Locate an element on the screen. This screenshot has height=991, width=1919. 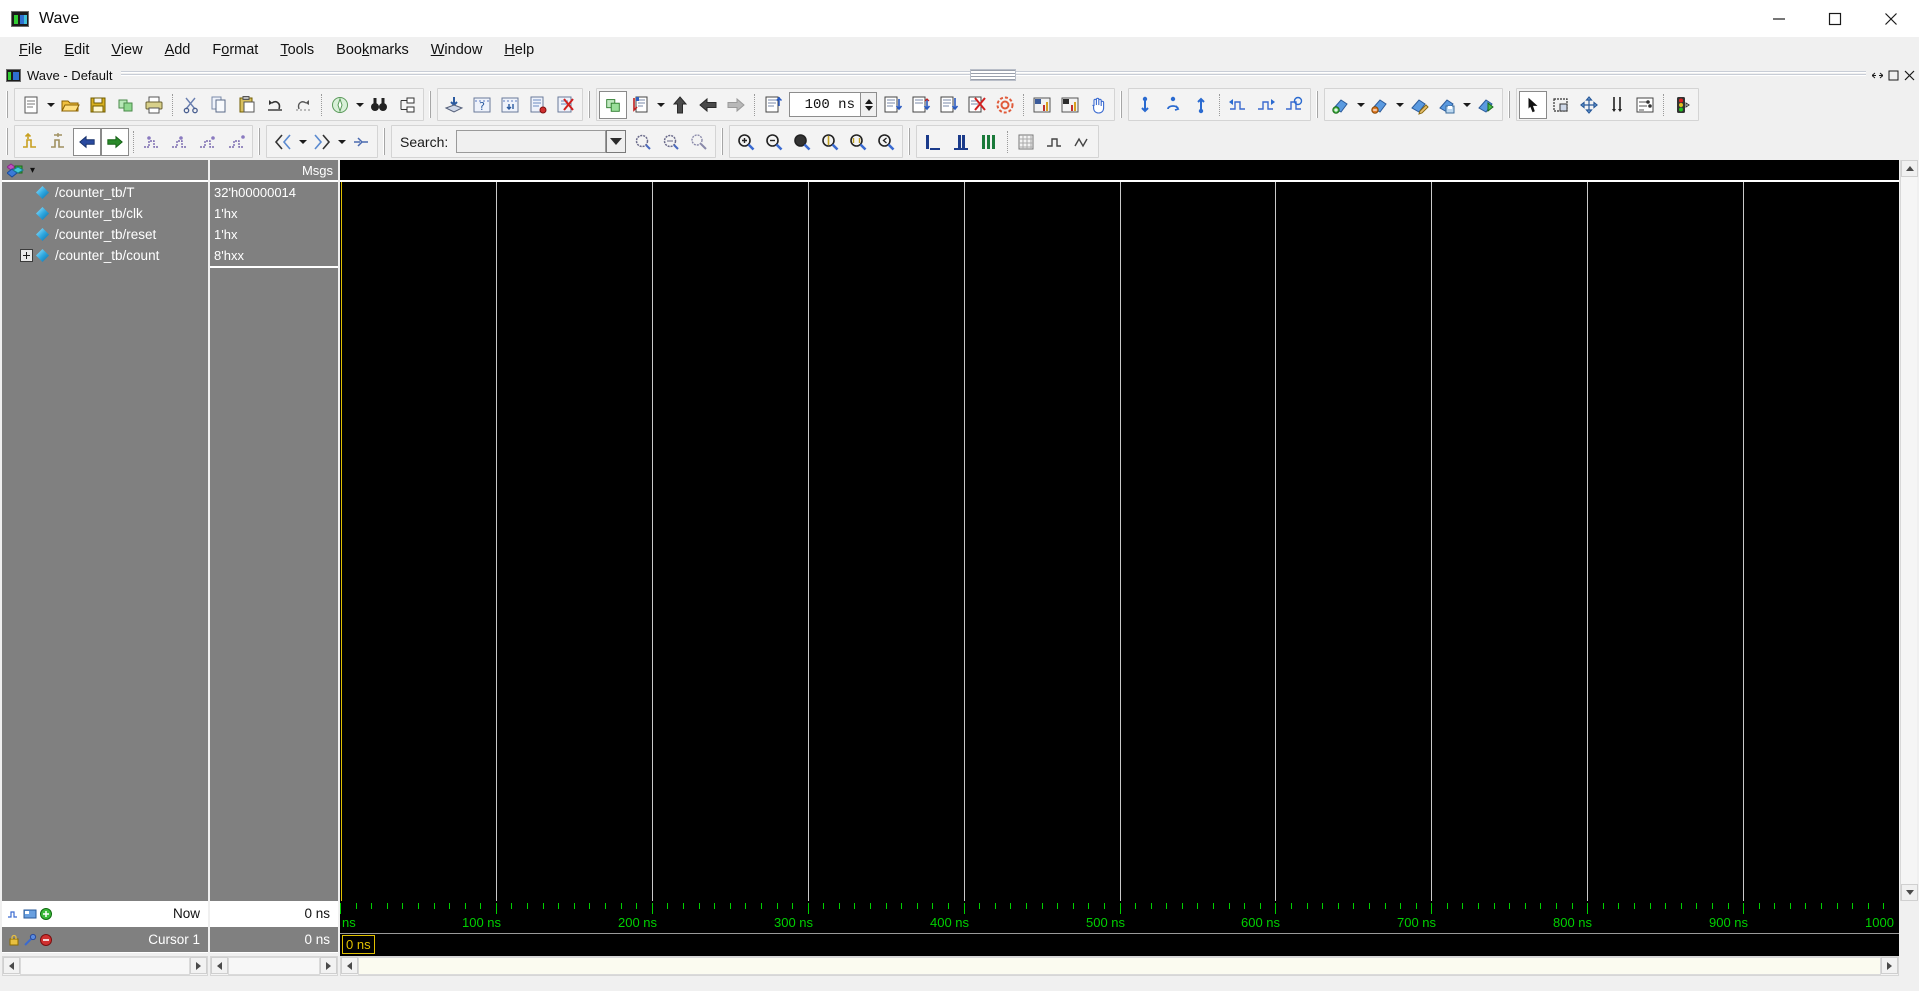
add-marker-icon is located at coordinates (46, 914).